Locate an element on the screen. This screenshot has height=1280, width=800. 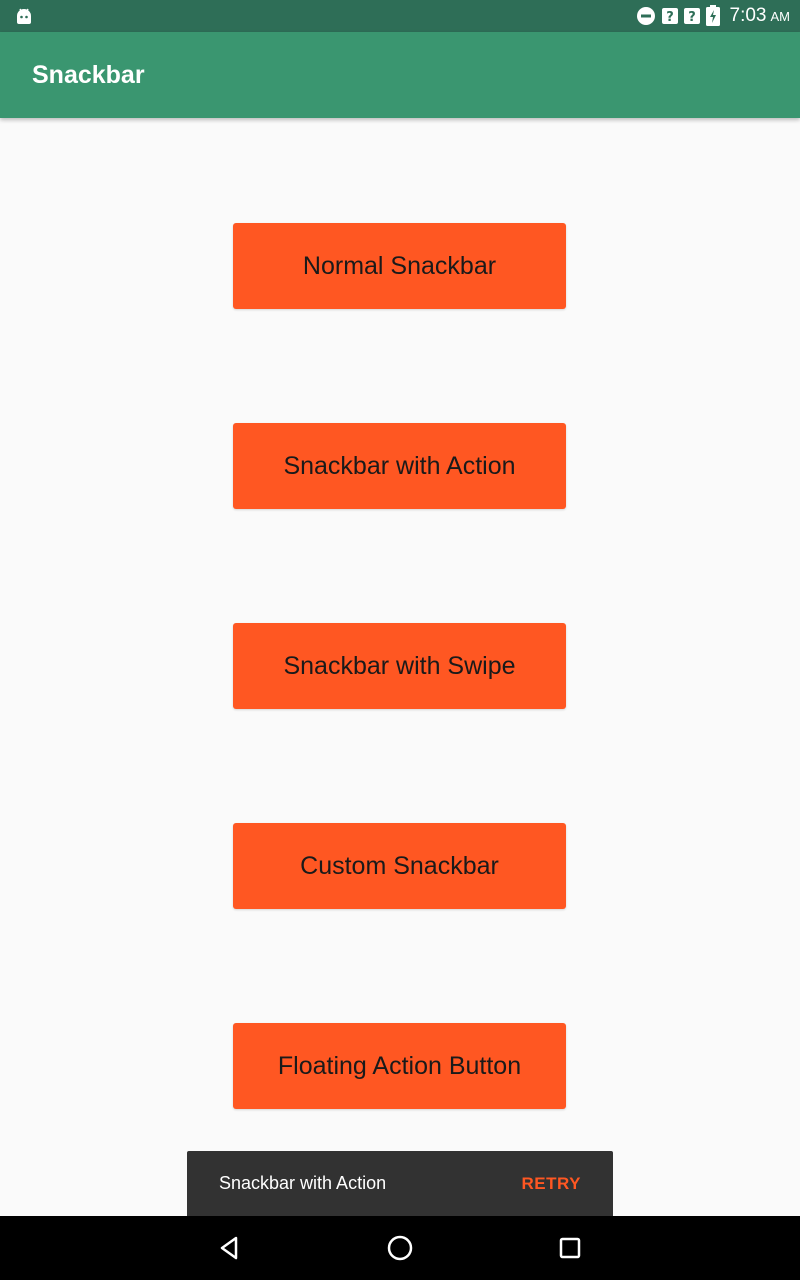
android-icon is located at coordinates (24, 16).